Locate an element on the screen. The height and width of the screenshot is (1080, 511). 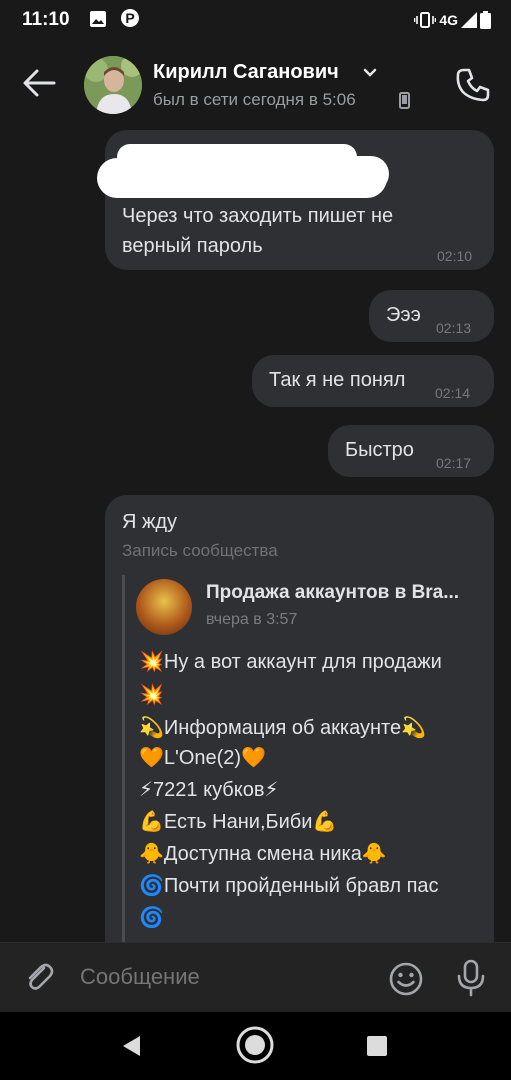
post-line: 💥 is located at coordinates (151, 695).